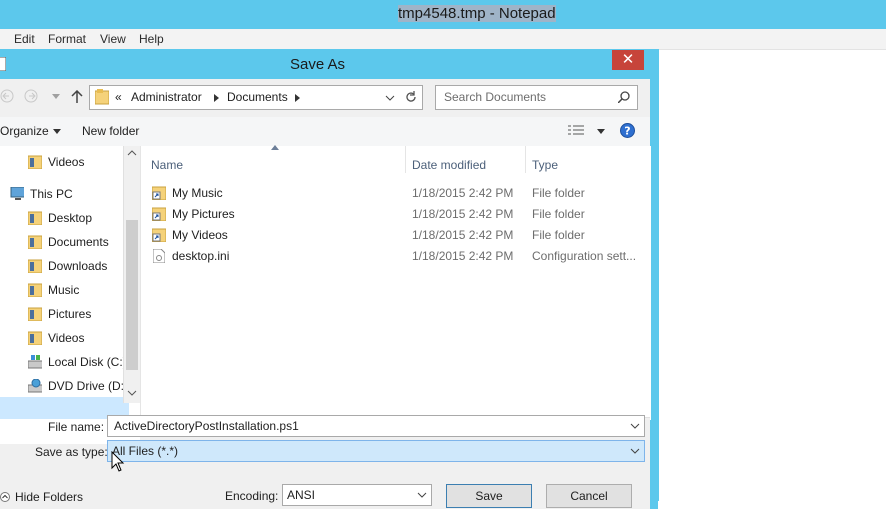 The image size is (886, 509). I want to click on search-placeholder: Search Documents, so click(495, 97).